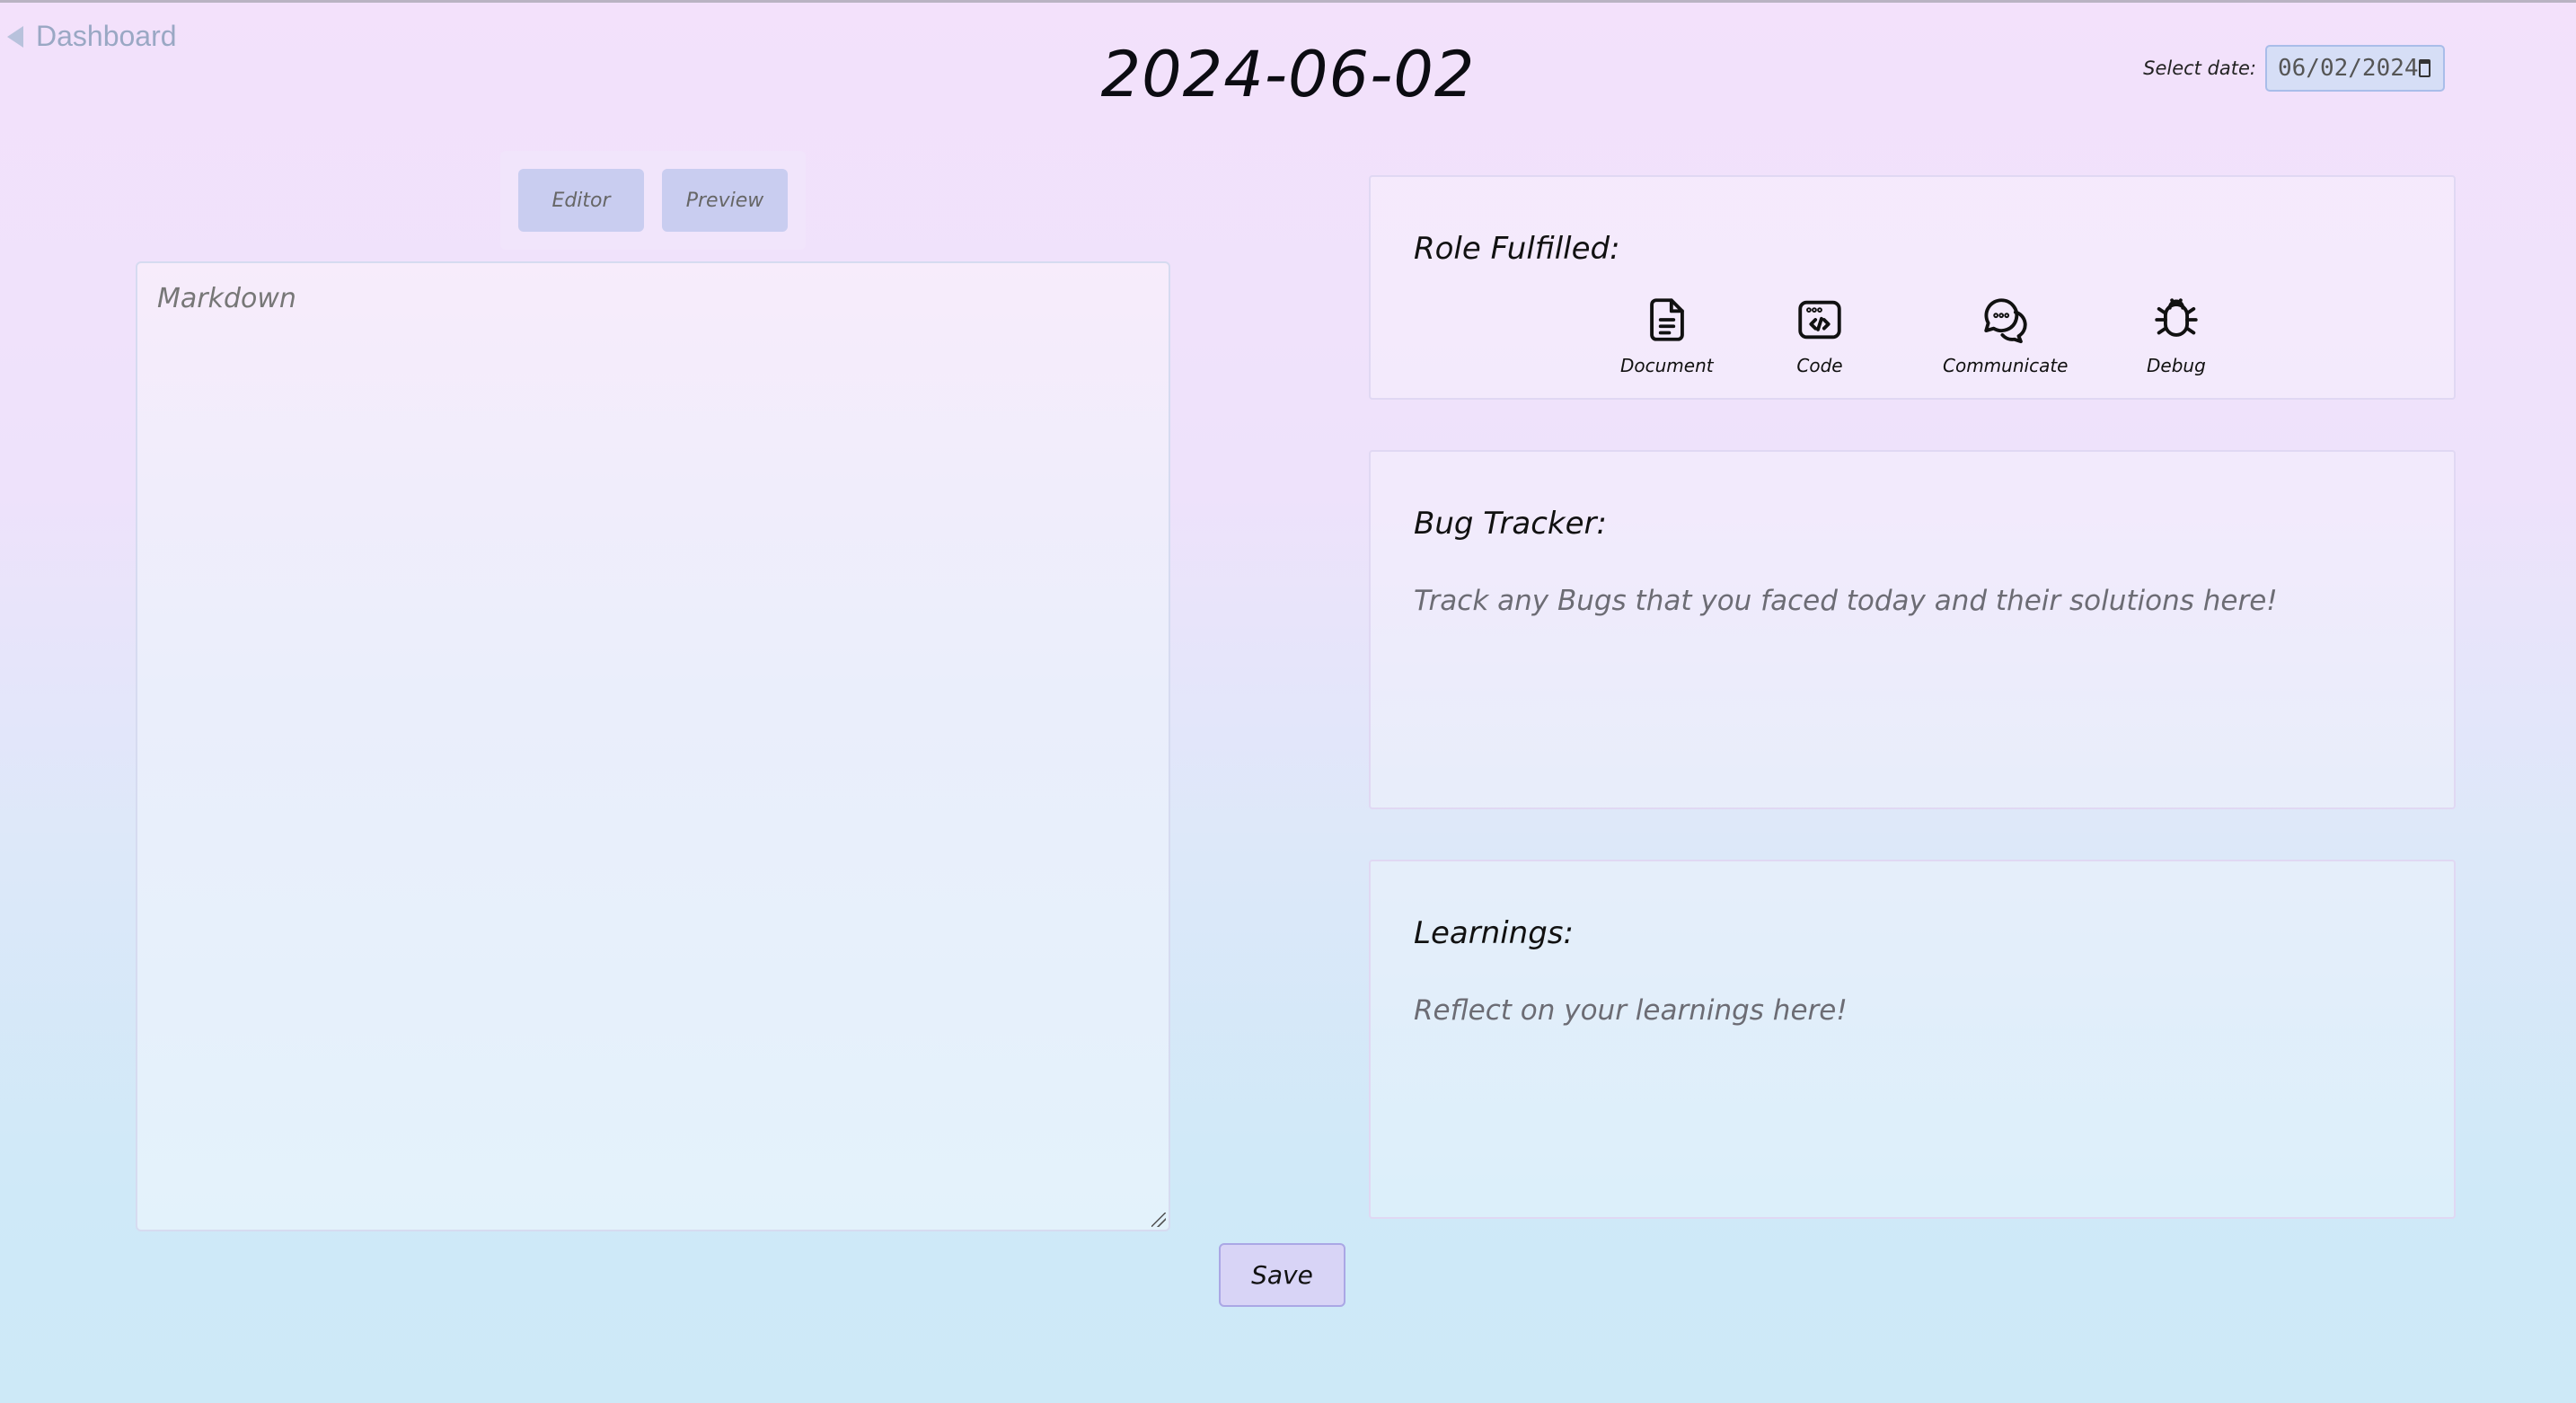 Image resolution: width=2576 pixels, height=1403 pixels. Describe the element at coordinates (725, 200) in the screenshot. I see `preview-tab-button: Preview` at that location.